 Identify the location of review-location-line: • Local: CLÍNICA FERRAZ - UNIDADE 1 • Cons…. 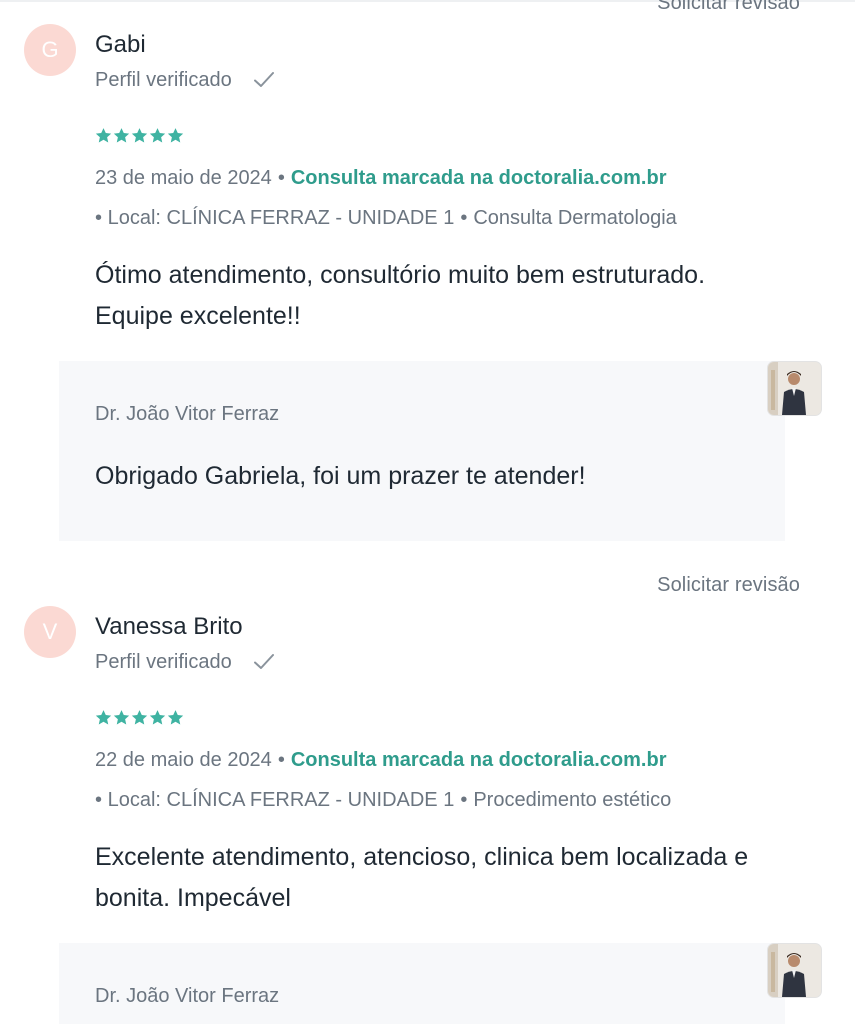
(386, 218).